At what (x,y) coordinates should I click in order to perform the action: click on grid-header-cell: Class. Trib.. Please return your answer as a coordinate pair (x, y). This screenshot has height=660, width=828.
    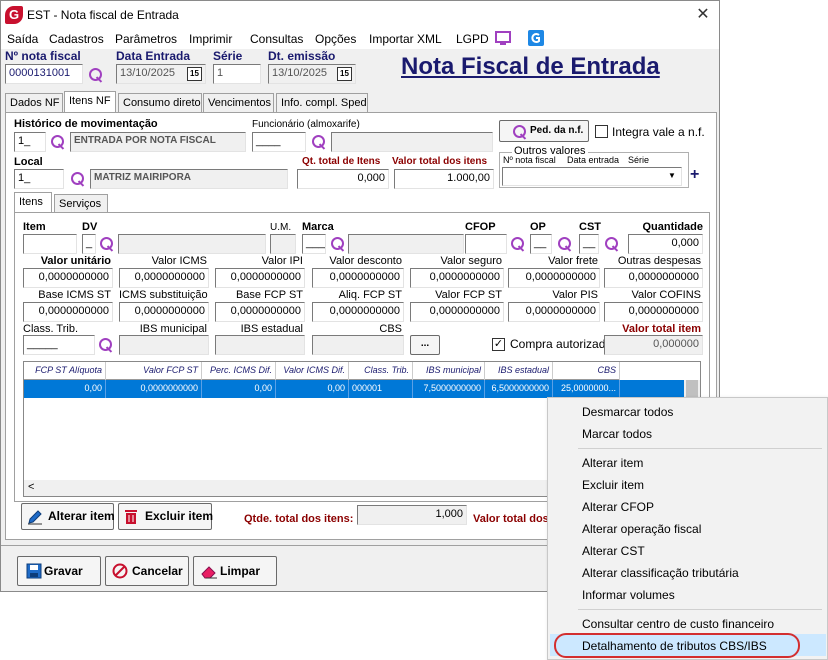
    Looking at the image, I should click on (381, 371).